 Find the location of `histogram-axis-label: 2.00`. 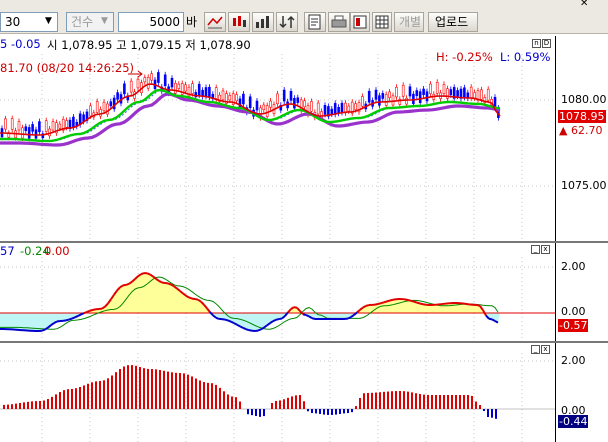

histogram-axis-label: 2.00 is located at coordinates (573, 360).